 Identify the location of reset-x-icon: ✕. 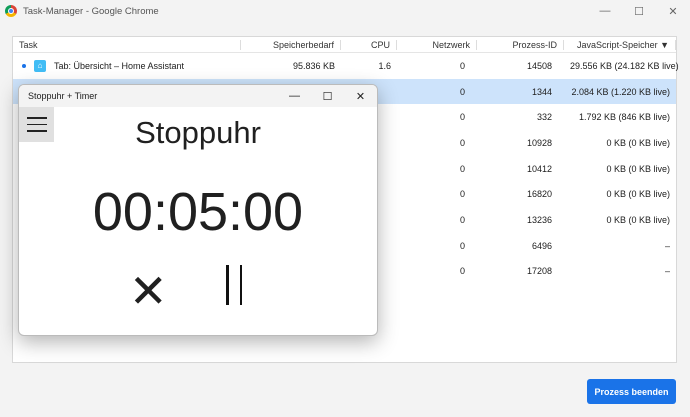
(148, 291).